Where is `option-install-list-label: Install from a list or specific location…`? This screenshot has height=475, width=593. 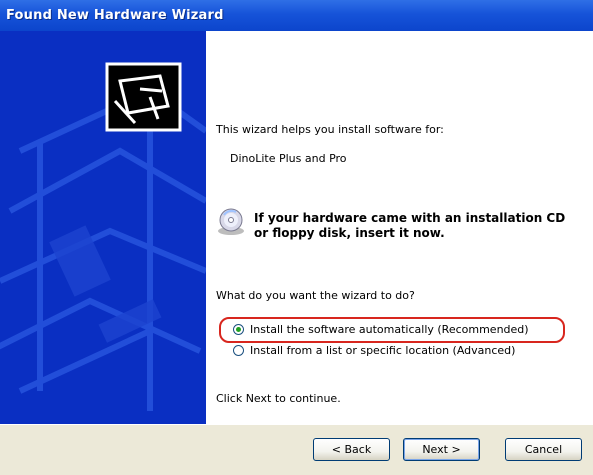 option-install-list-label: Install from a list or specific location… is located at coordinates (382, 350).